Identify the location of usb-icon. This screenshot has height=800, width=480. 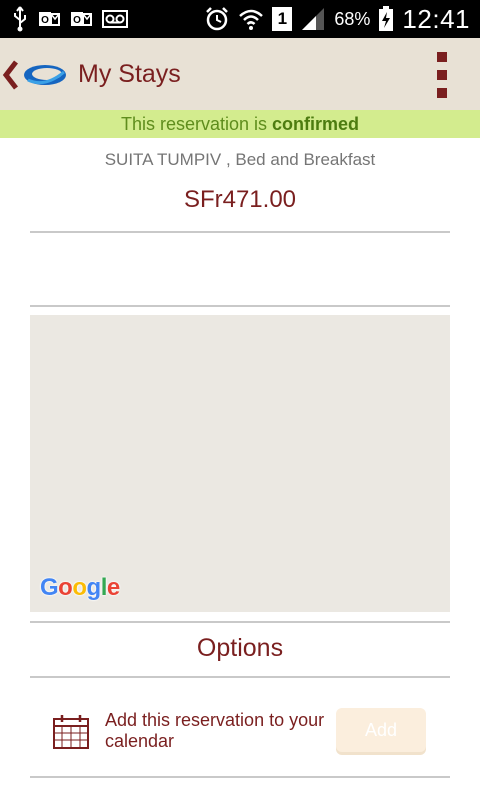
(20, 19).